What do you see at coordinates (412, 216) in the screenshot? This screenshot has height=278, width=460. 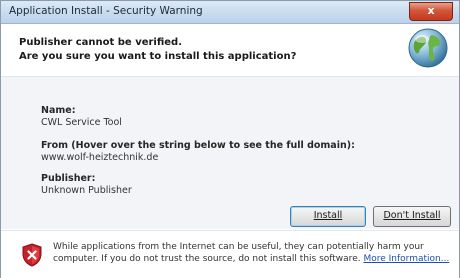 I see `dont-install-button: Don't Install` at bounding box center [412, 216].